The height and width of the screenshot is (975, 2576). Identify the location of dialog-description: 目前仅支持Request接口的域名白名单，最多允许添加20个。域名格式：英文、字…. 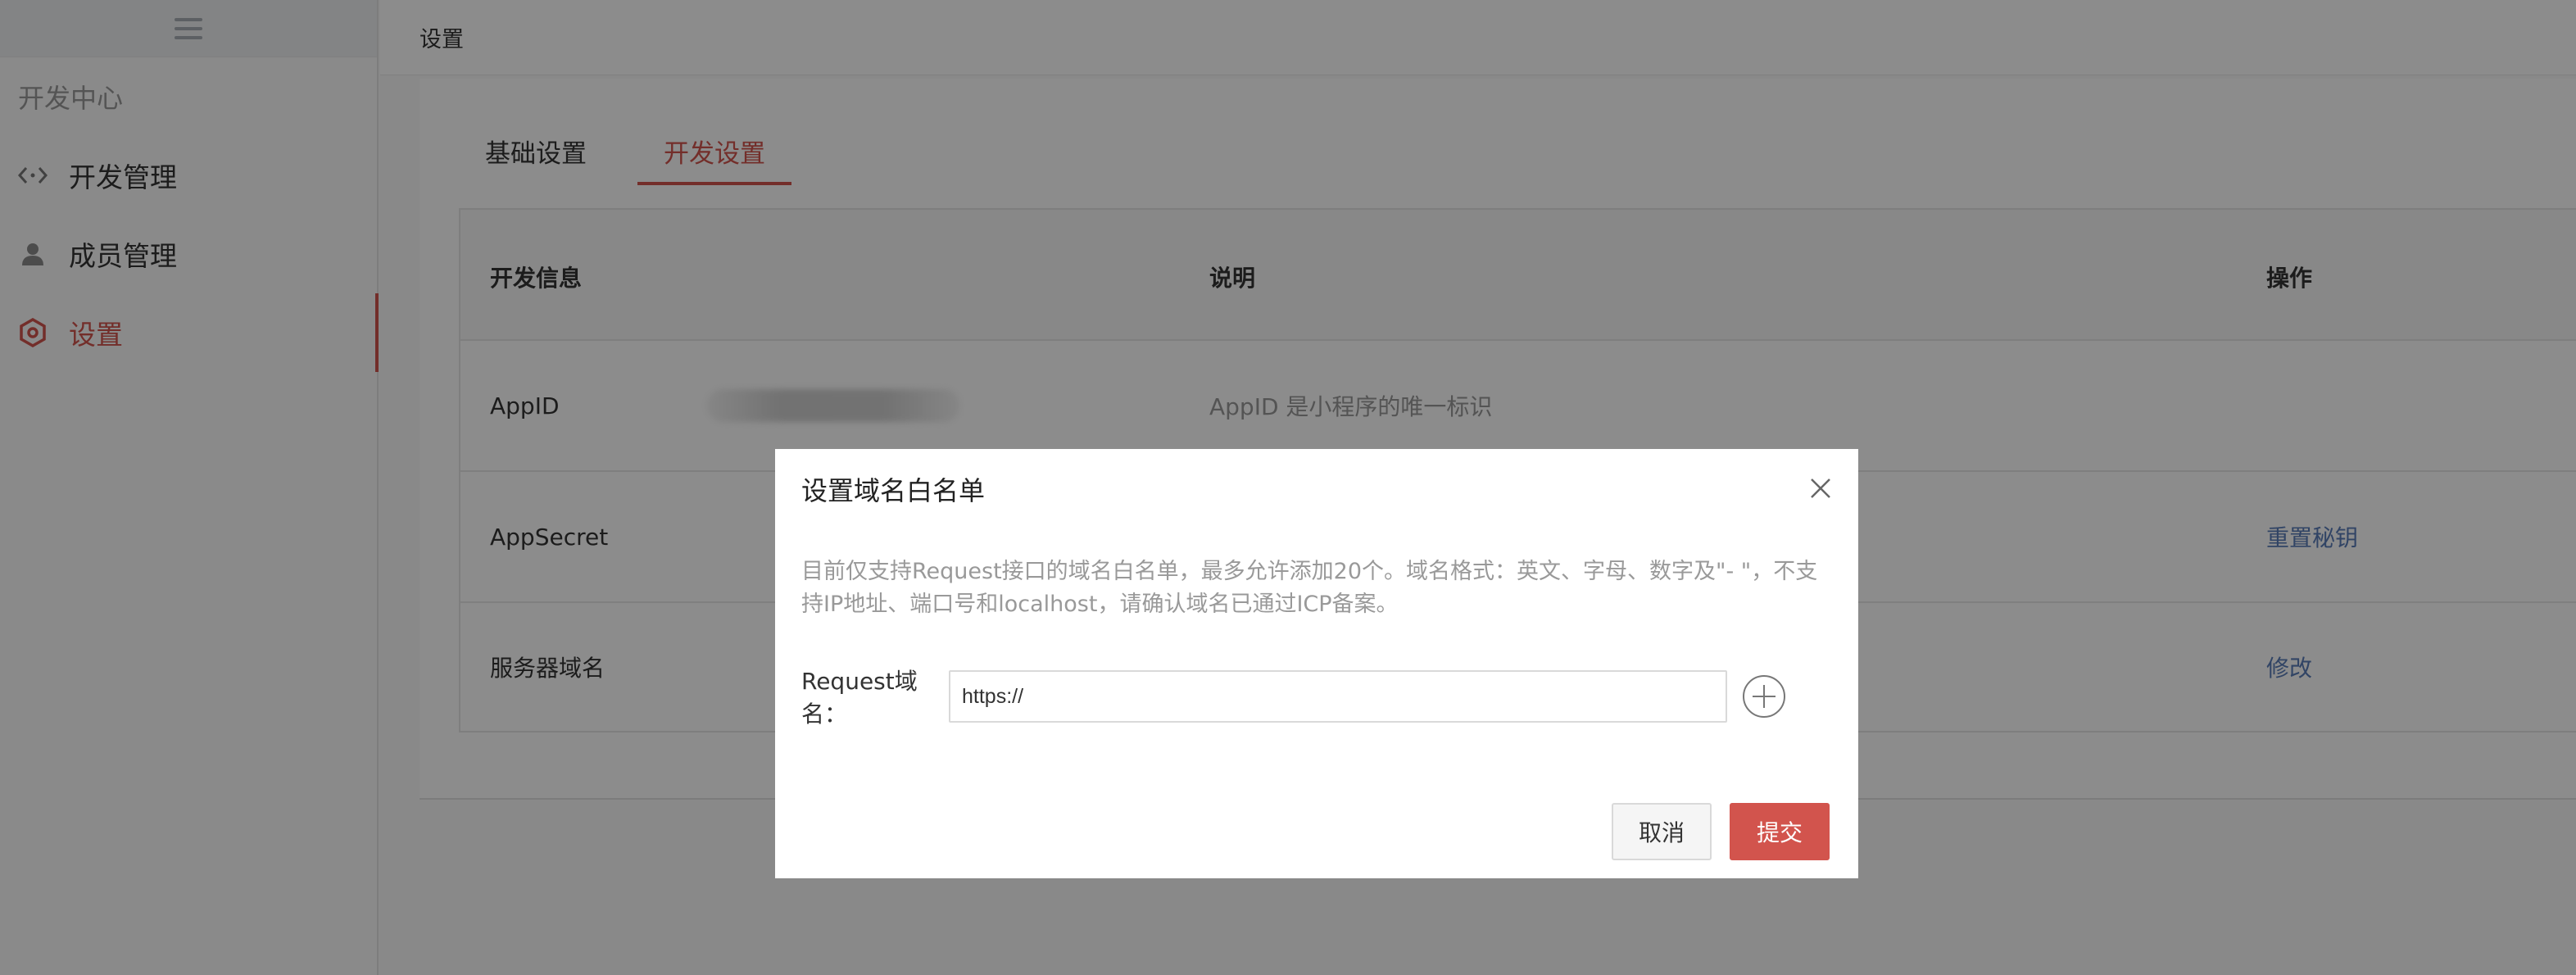
(1309, 588).